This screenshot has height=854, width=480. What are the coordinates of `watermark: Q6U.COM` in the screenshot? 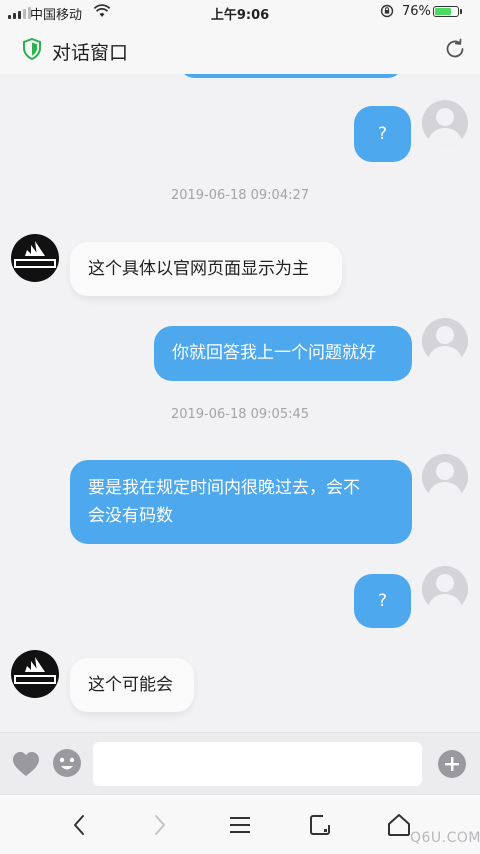 It's located at (445, 838).